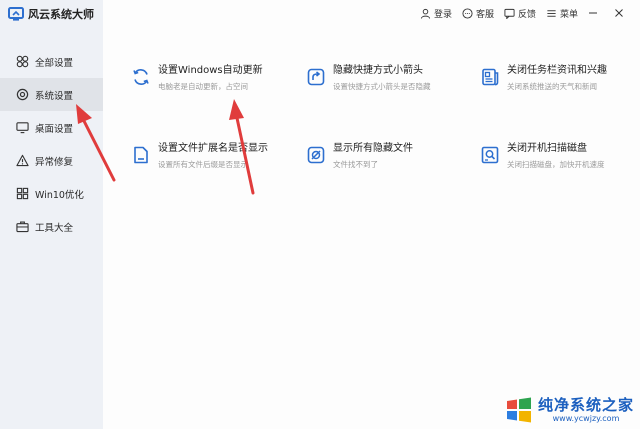 The height and width of the screenshot is (429, 640). I want to click on minimize-button, so click(593, 13).